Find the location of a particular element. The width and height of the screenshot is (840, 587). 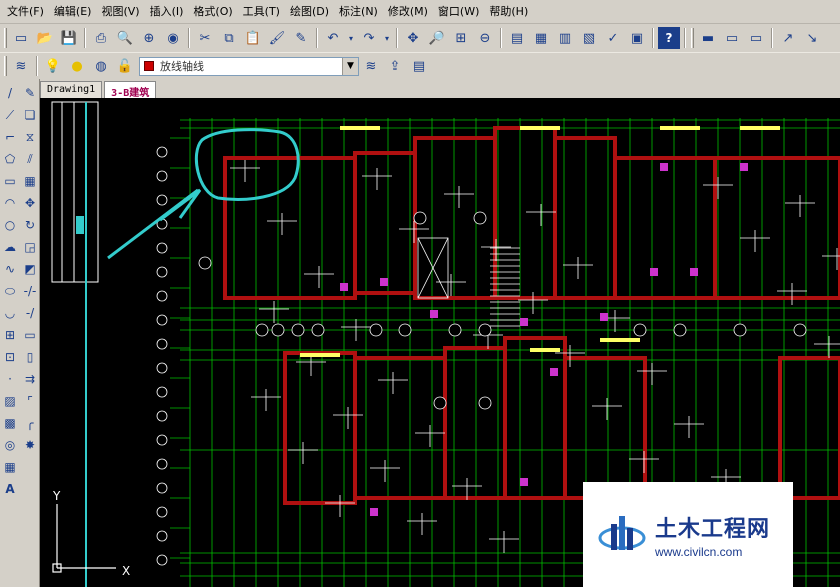

menu-dimension: 标注(N) is located at coordinates (358, 12).